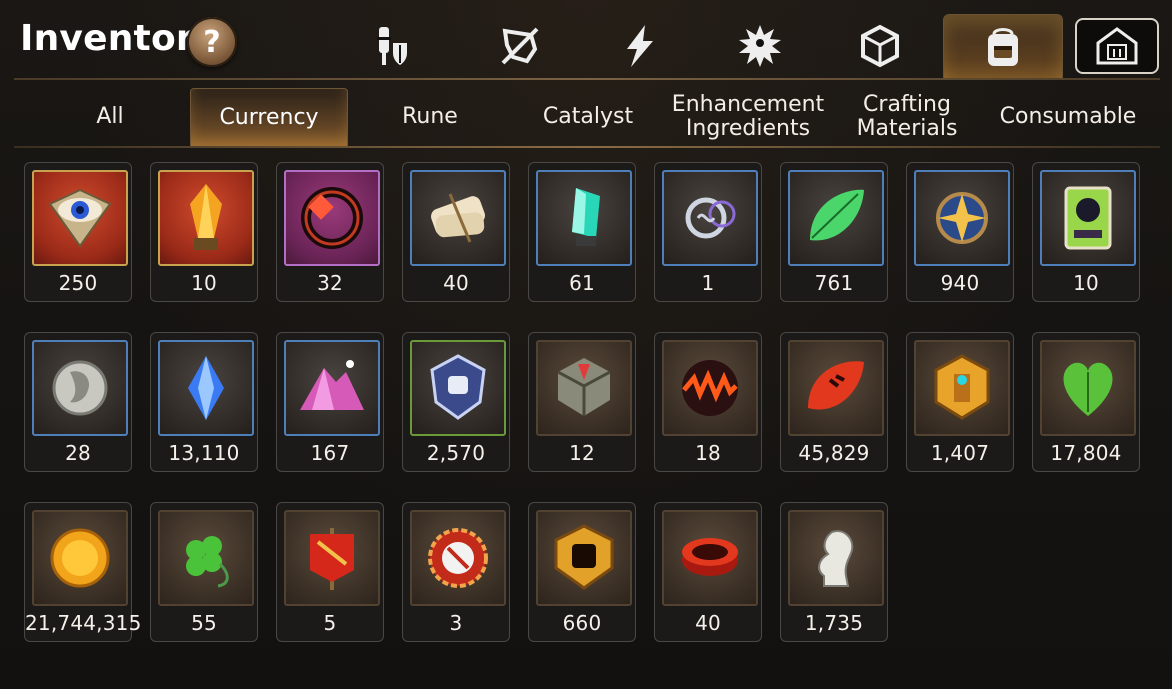 The height and width of the screenshot is (689, 1172). I want to click on item-quantity: 18, so click(708, 453).